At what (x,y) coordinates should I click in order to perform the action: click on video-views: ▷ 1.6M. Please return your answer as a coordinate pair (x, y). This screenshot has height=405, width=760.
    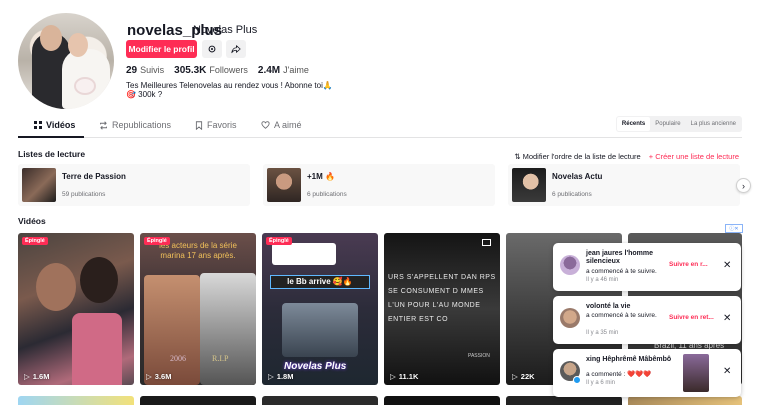
    Looking at the image, I should click on (36, 376).